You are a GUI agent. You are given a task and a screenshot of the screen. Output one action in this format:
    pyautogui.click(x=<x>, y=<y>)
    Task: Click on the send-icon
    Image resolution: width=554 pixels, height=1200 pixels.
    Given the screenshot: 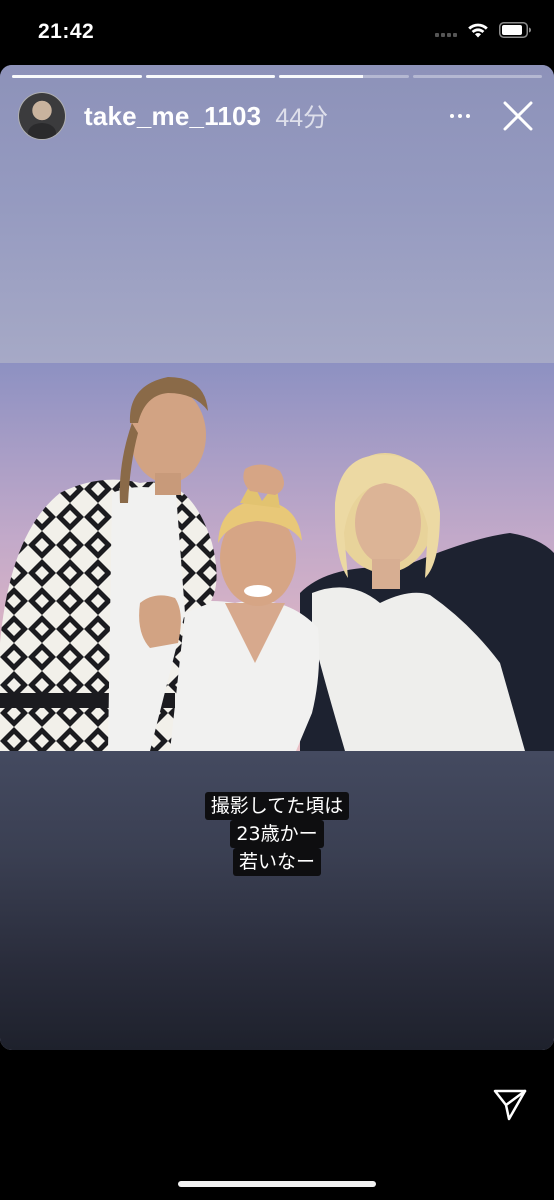 What is the action you would take?
    pyautogui.click(x=510, y=1105)
    